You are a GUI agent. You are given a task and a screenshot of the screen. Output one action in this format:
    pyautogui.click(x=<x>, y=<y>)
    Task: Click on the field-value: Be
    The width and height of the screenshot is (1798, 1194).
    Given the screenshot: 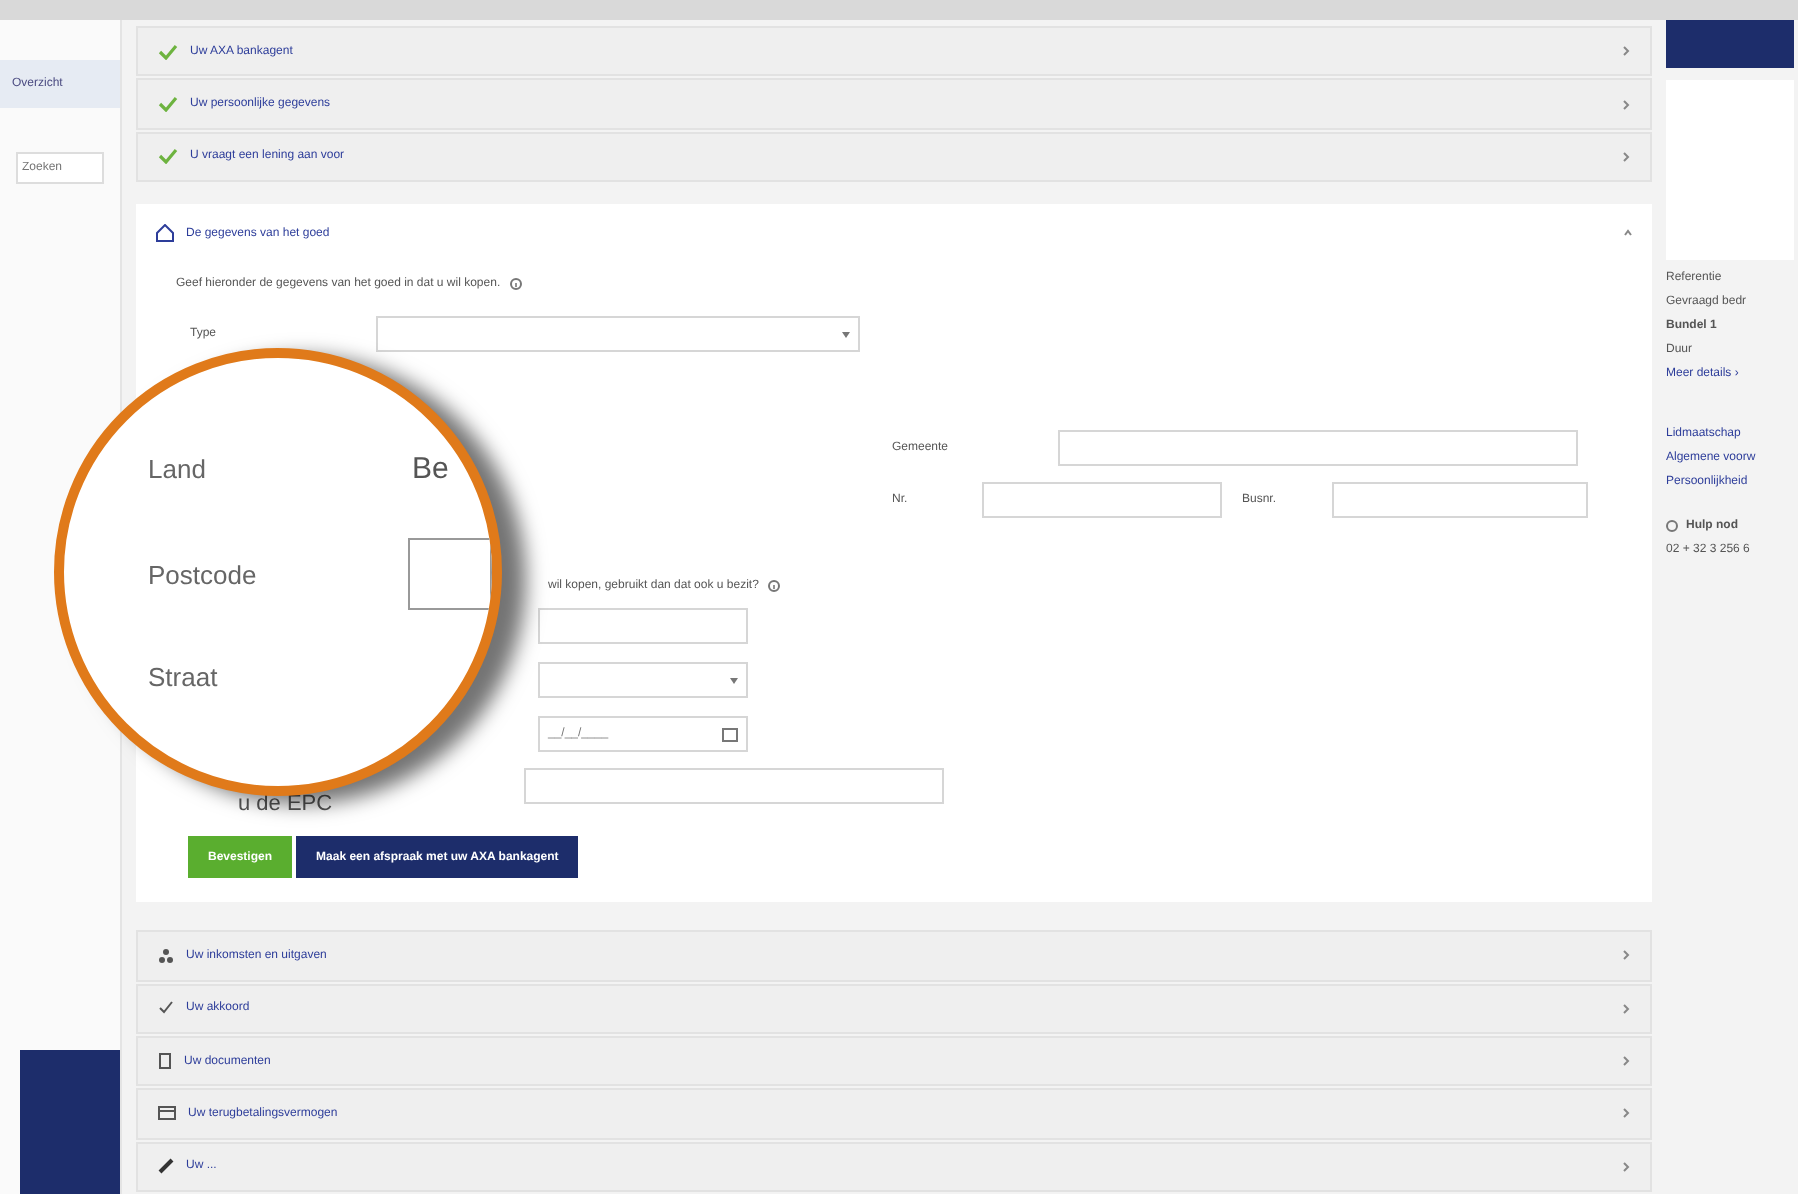 What is the action you would take?
    pyautogui.click(x=430, y=469)
    